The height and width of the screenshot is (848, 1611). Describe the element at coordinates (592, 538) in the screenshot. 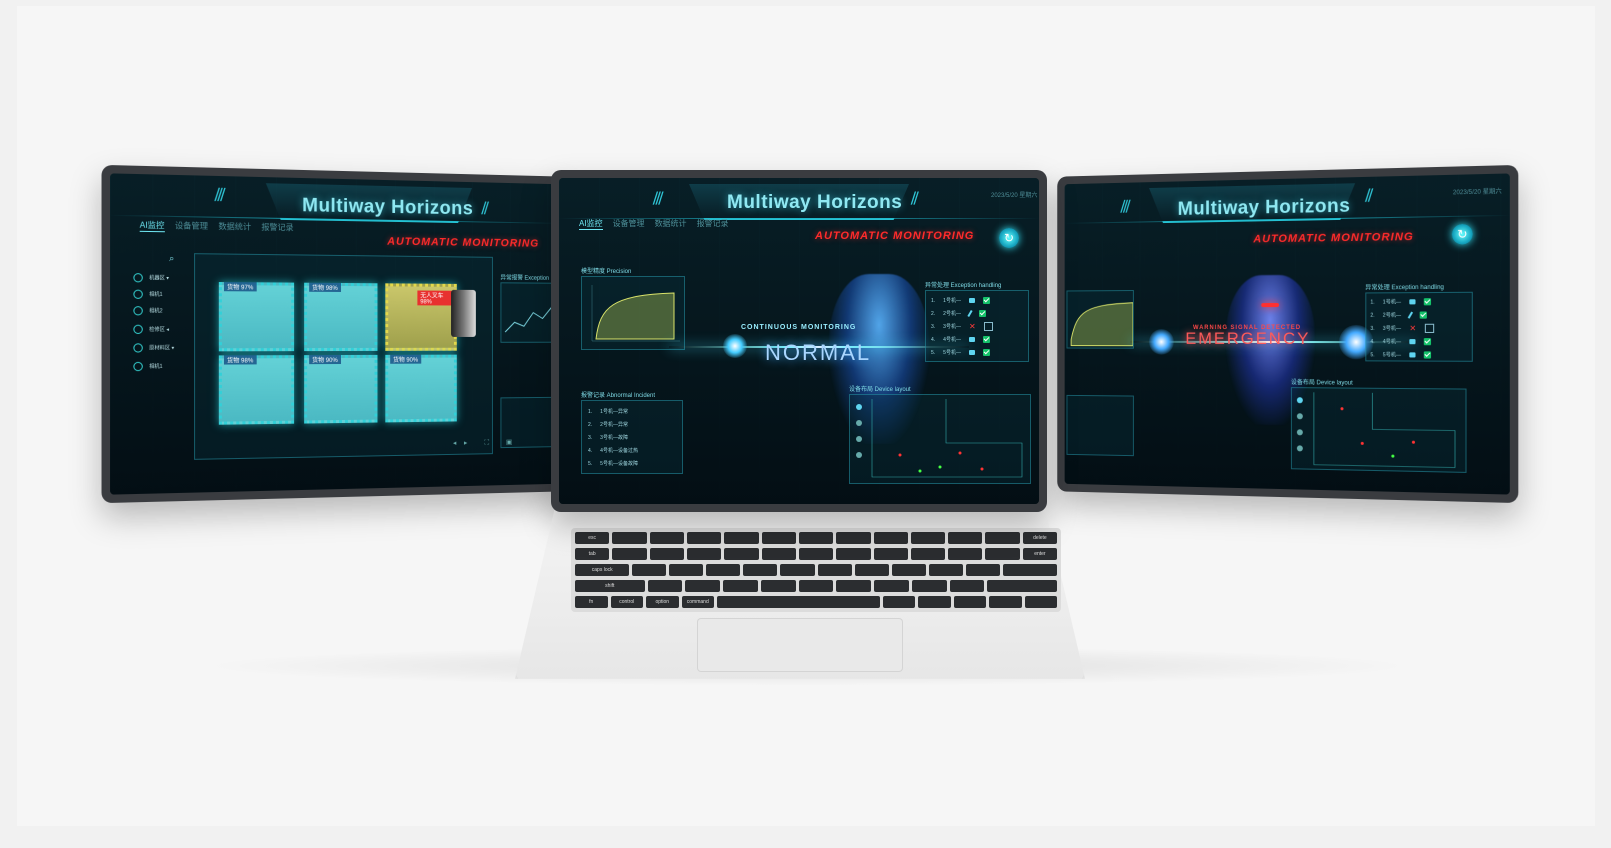

I see `key-esc: esc` at that location.